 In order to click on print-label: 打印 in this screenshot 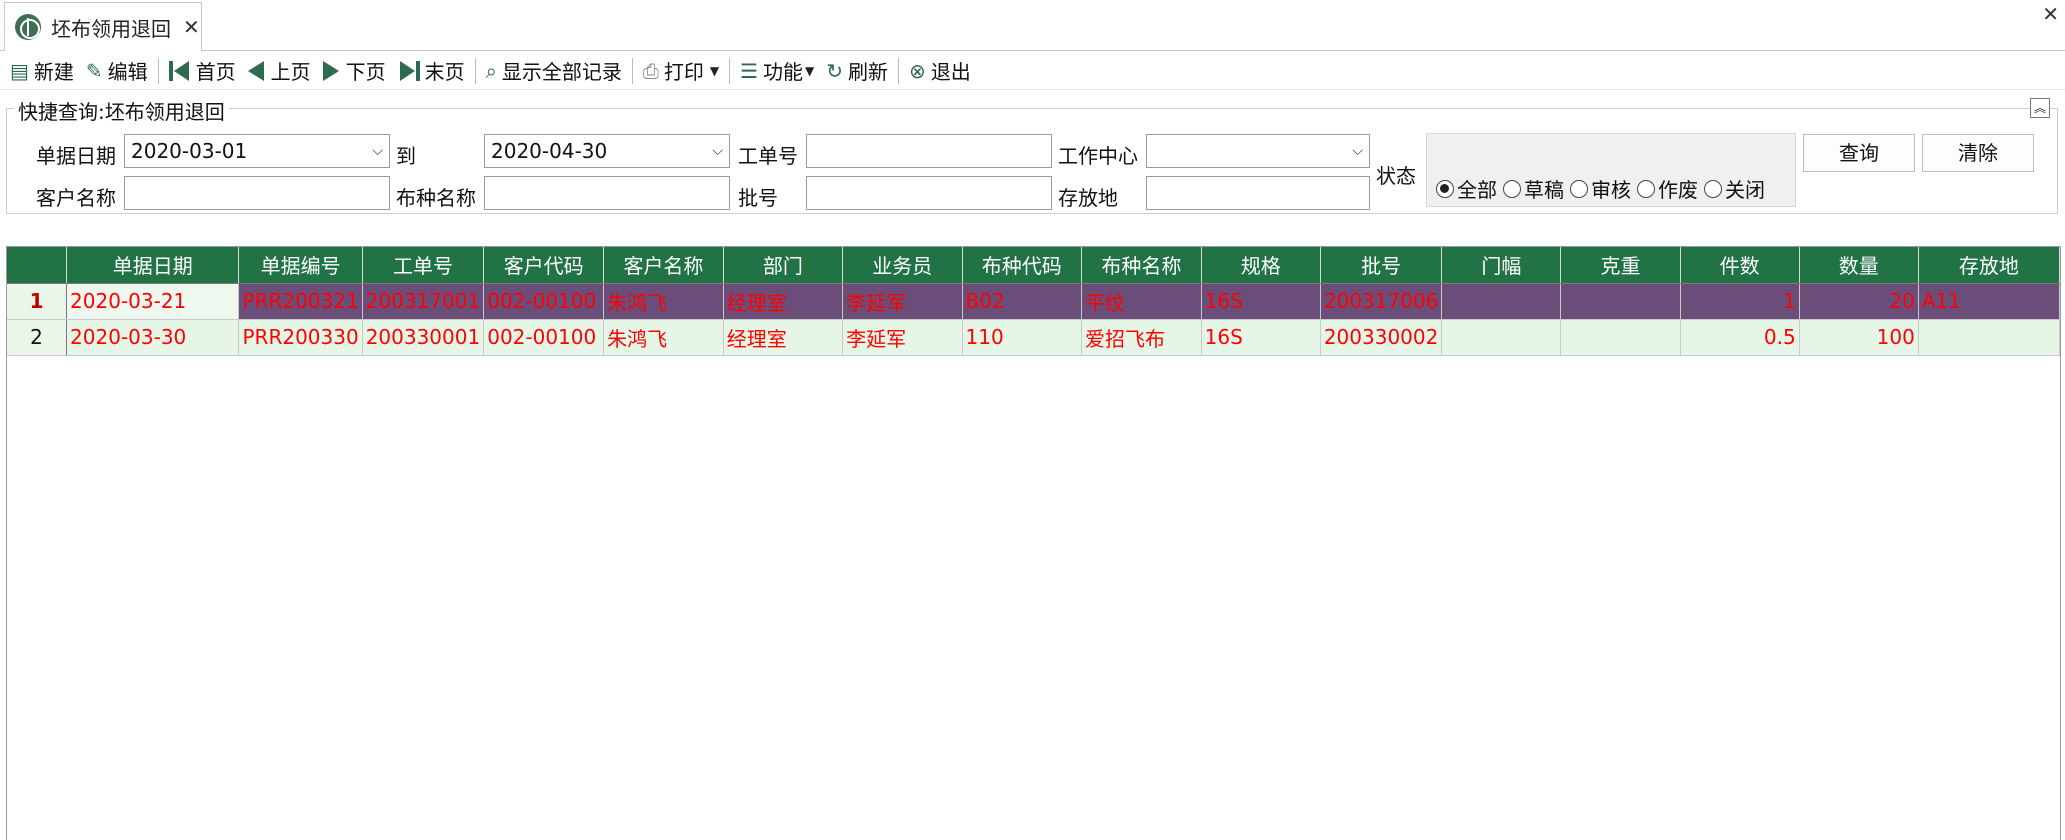, I will do `click(683, 72)`.